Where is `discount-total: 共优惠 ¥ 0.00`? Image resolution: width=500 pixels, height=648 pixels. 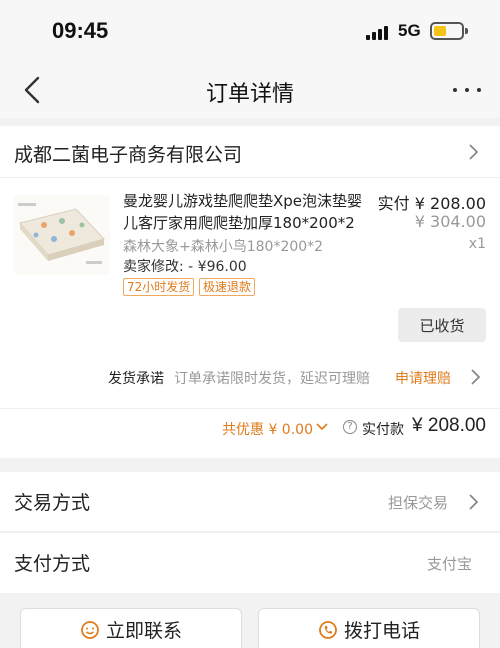
discount-total: 共优惠 ¥ 0.00 is located at coordinates (267, 429).